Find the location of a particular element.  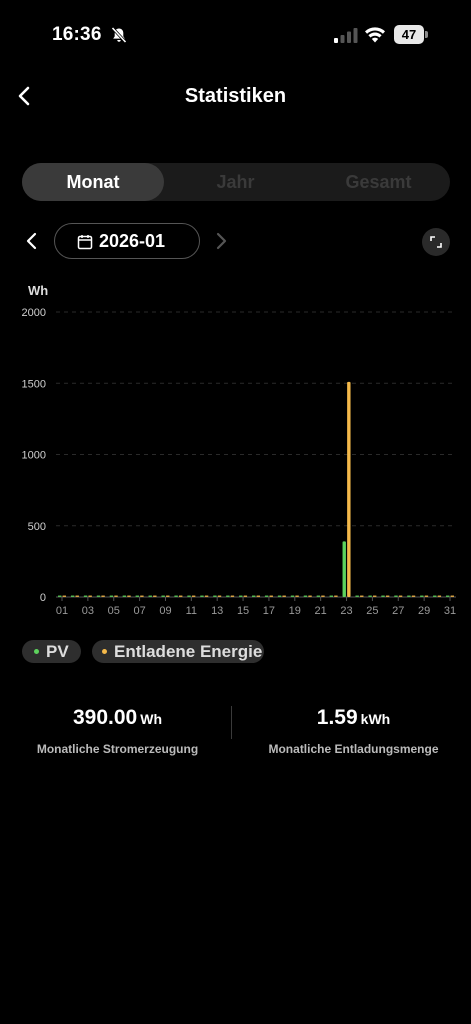

x-tick-label: 29 is located at coordinates (424, 611).